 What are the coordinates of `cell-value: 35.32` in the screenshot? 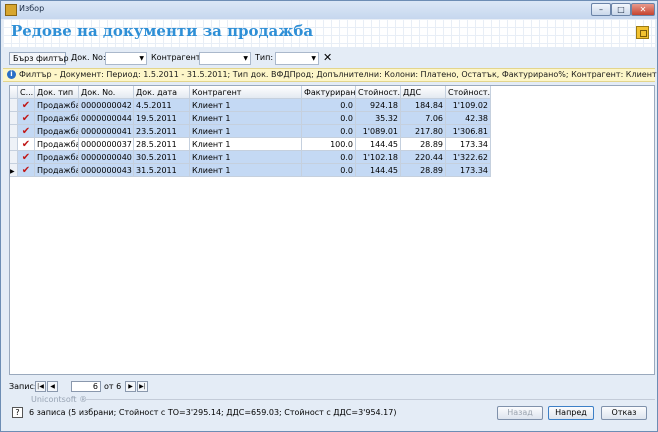 It's located at (378, 118).